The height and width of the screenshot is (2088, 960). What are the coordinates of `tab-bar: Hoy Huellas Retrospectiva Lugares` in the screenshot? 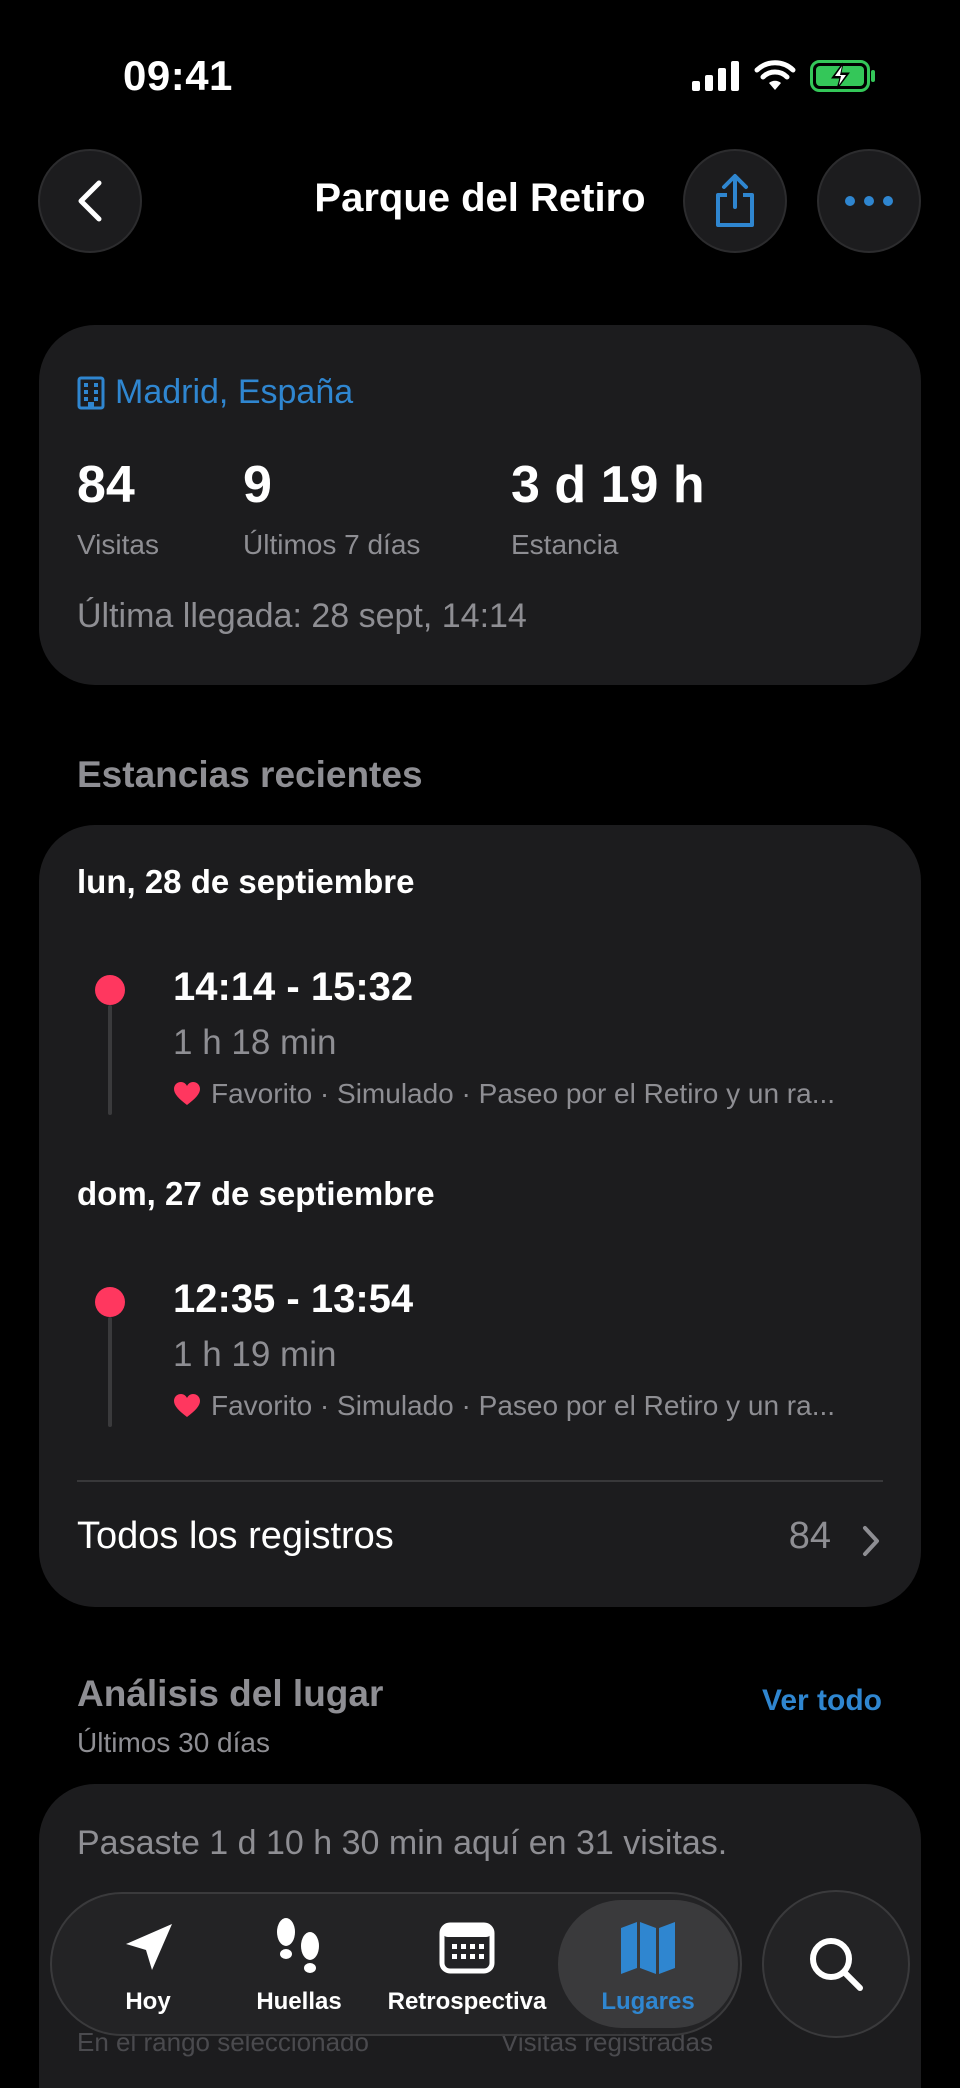 It's located at (396, 1964).